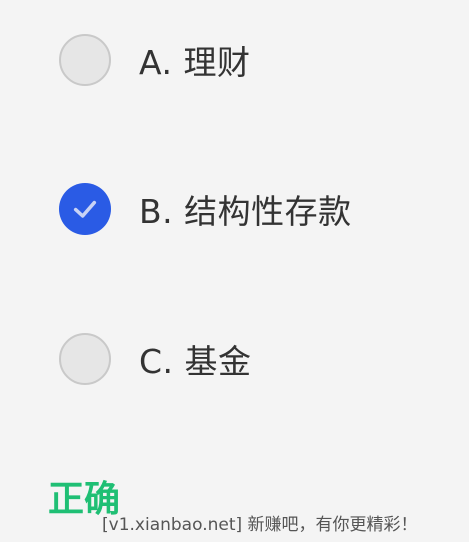  I want to click on option-a: A. 理财, so click(154, 60).